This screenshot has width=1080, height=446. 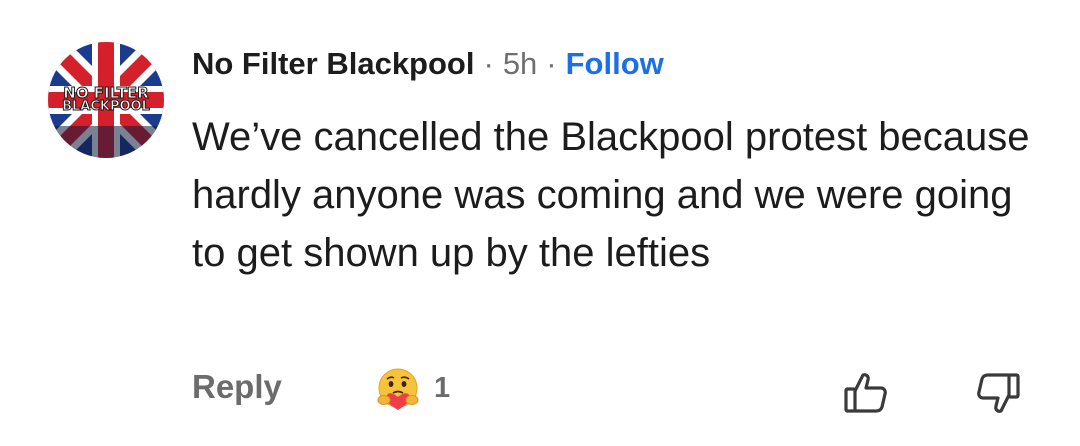 I want to click on follow-button: Follow, so click(x=615, y=64).